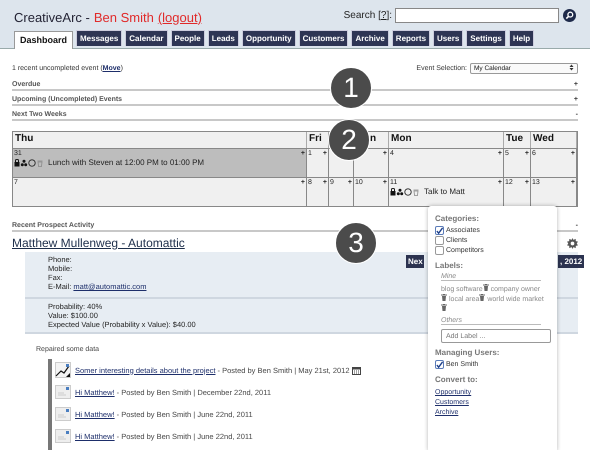 The image size is (590, 450). What do you see at coordinates (571, 67) in the screenshot?
I see `updown-arrows-icon` at bounding box center [571, 67].